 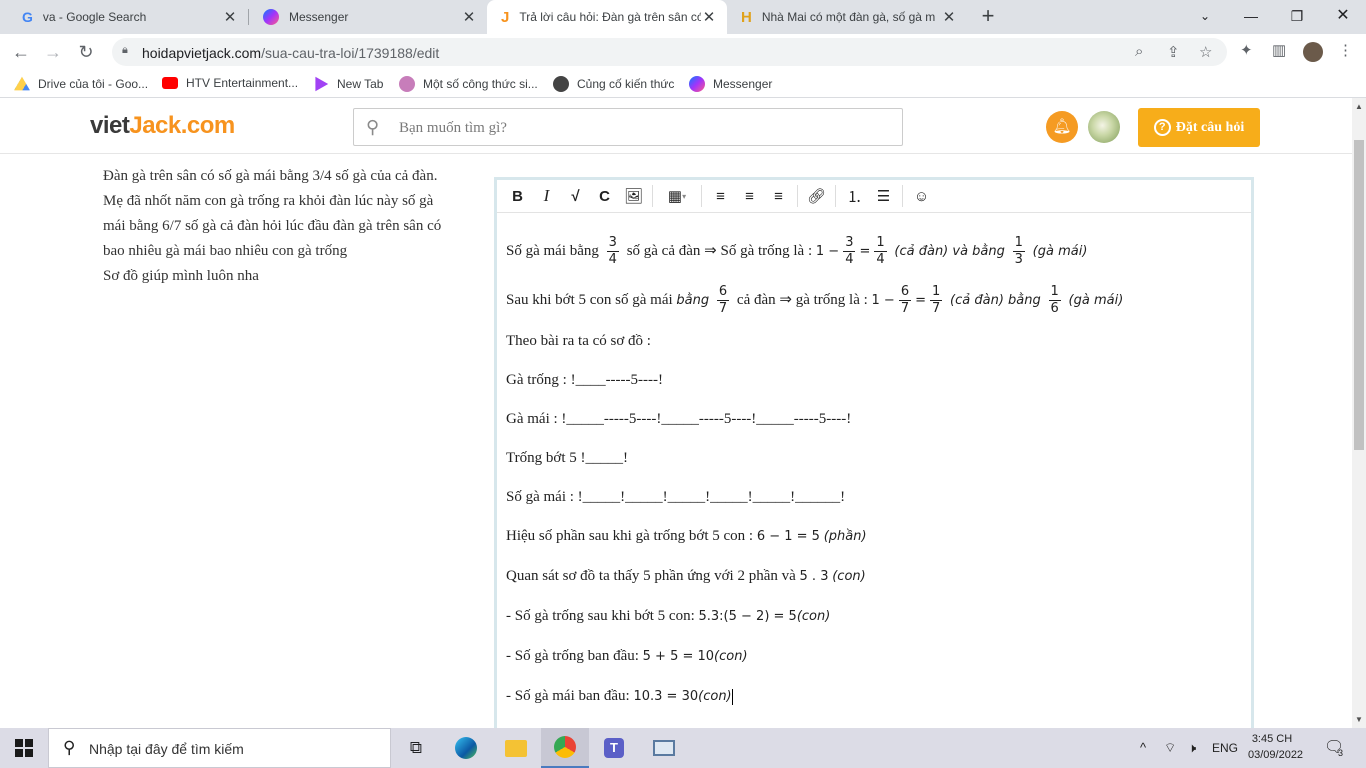 What do you see at coordinates (585, 380) in the screenshot?
I see `answer-line: Gà trống : !____-----5----!` at bounding box center [585, 380].